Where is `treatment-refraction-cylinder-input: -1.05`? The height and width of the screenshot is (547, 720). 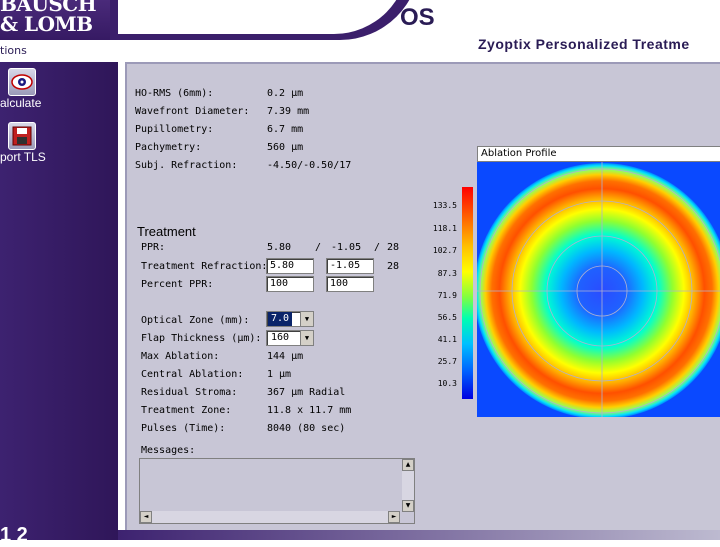 treatment-refraction-cylinder-input: -1.05 is located at coordinates (350, 266).